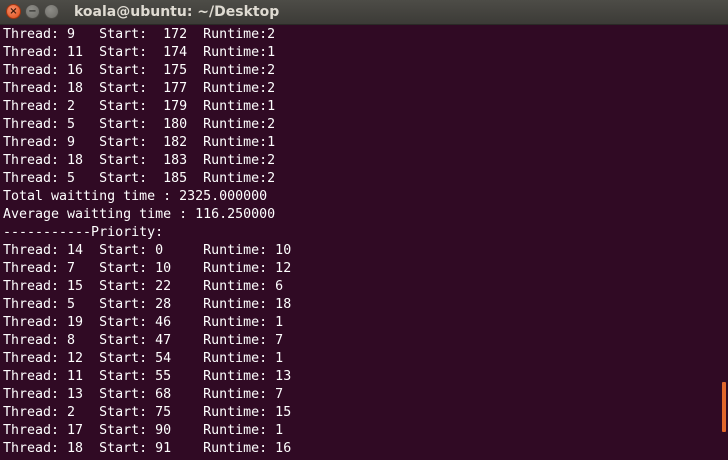  What do you see at coordinates (139, 178) in the screenshot?
I see `terminal-line: Thread: 5 Start: 185 Runtime:2` at bounding box center [139, 178].